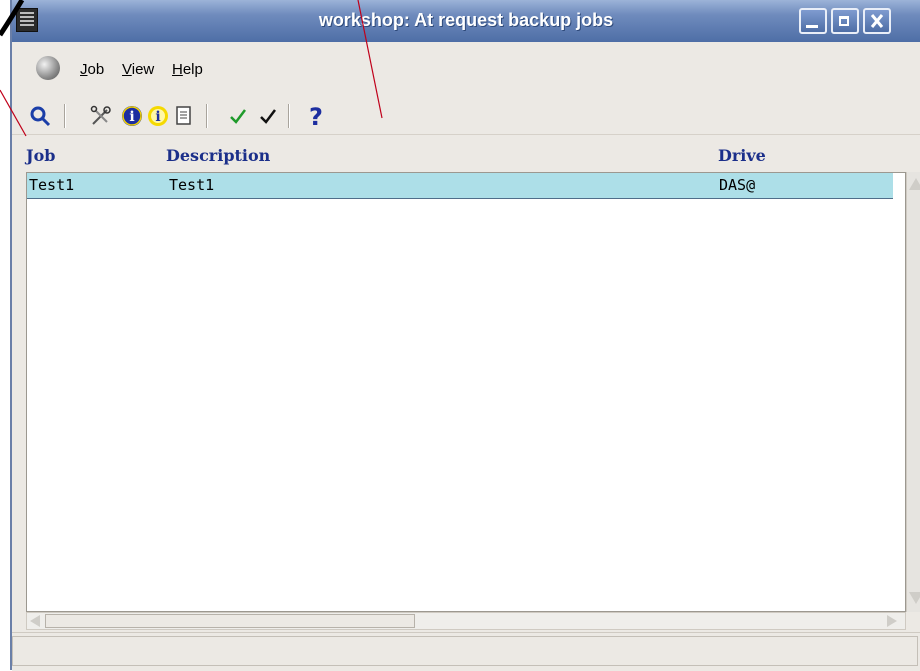  I want to click on check-green-icon, so click(238, 116).